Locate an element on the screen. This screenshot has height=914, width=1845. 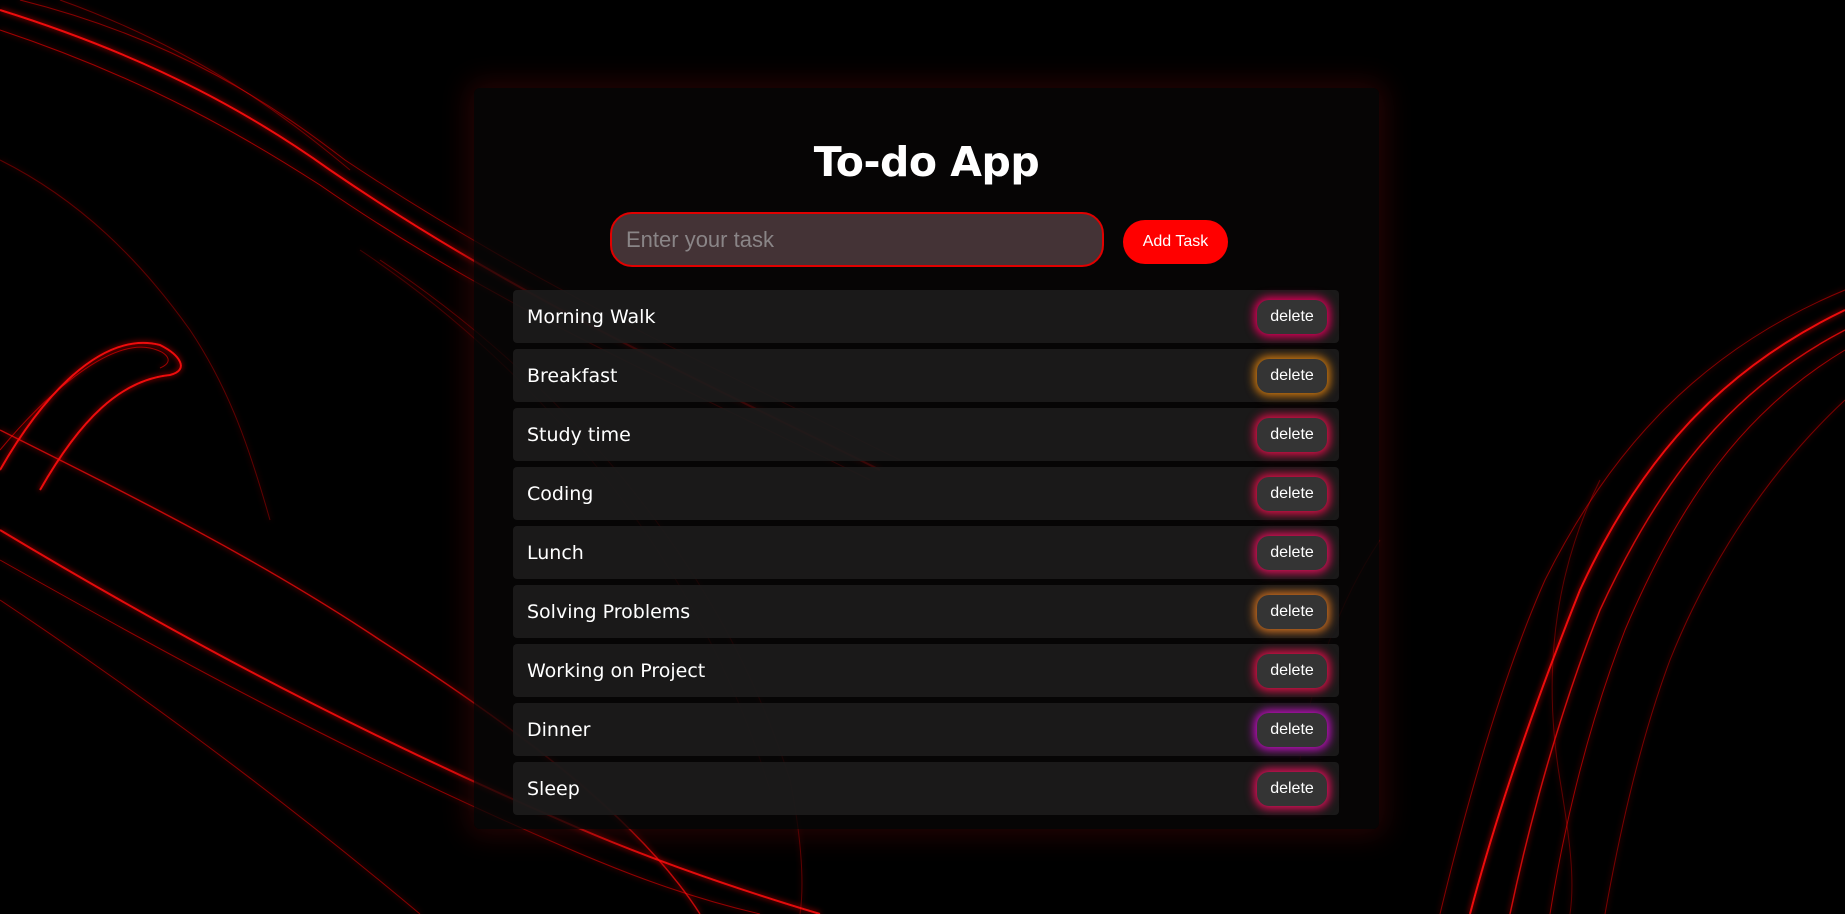
task-row: Working on Project delete is located at coordinates (926, 670).